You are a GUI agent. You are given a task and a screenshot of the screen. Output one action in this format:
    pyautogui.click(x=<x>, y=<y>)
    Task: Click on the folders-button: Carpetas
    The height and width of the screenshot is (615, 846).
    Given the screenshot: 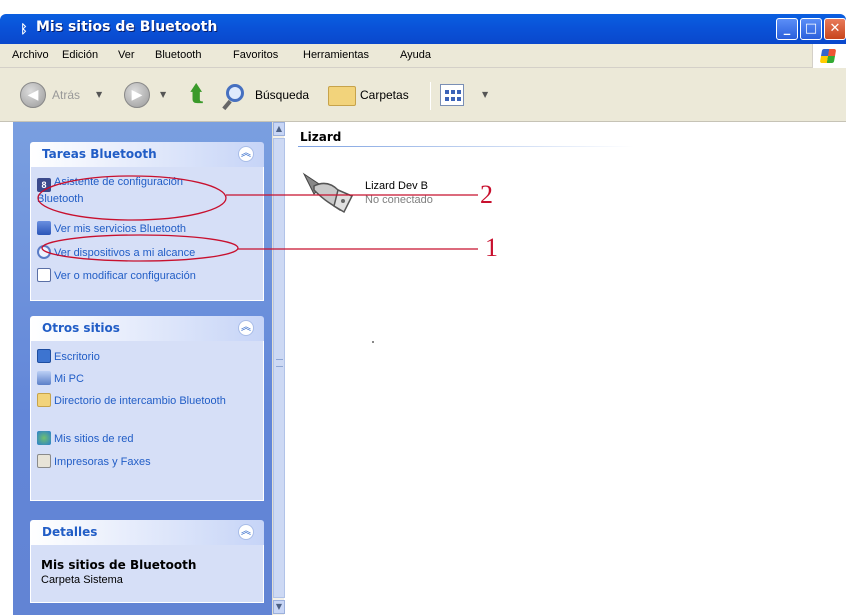 What is the action you would take?
    pyautogui.click(x=384, y=95)
    